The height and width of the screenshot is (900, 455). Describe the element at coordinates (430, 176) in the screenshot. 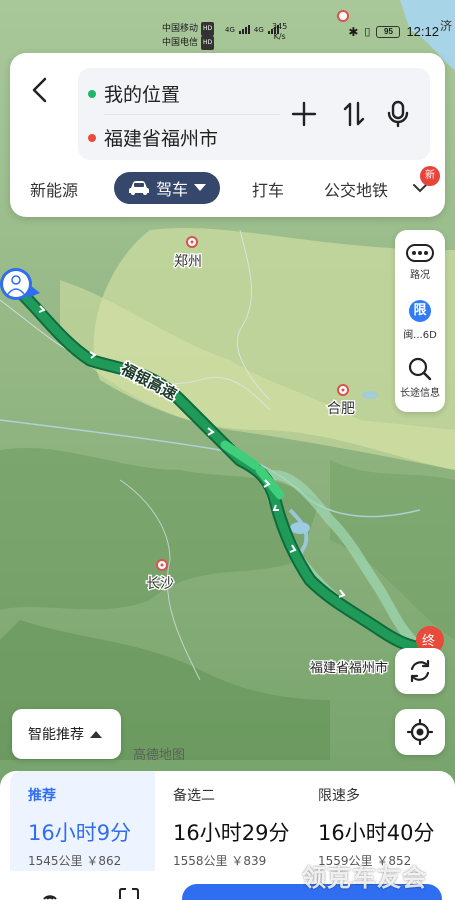

I see `new-badge: 新` at that location.